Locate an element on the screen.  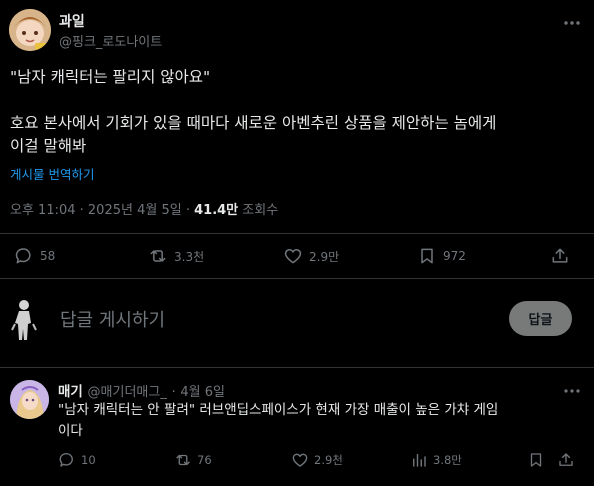
translate-post-link: 게시물 번역하기 is located at coordinates (52, 173).